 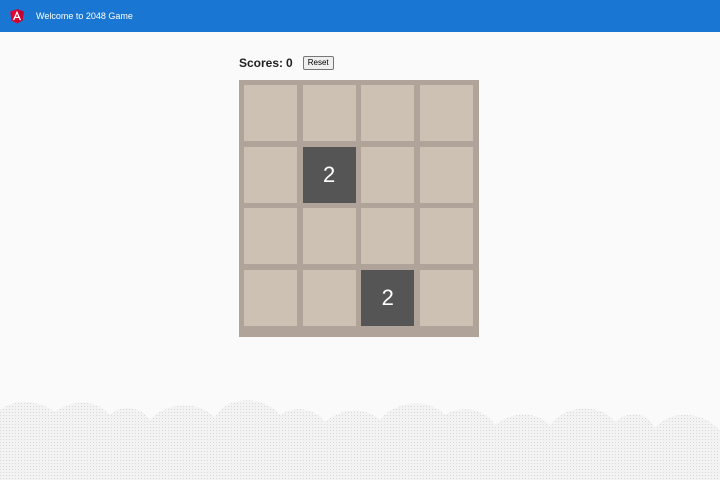 I want to click on app-toolbar: Welcome to 2048 Game, so click(x=360, y=16).